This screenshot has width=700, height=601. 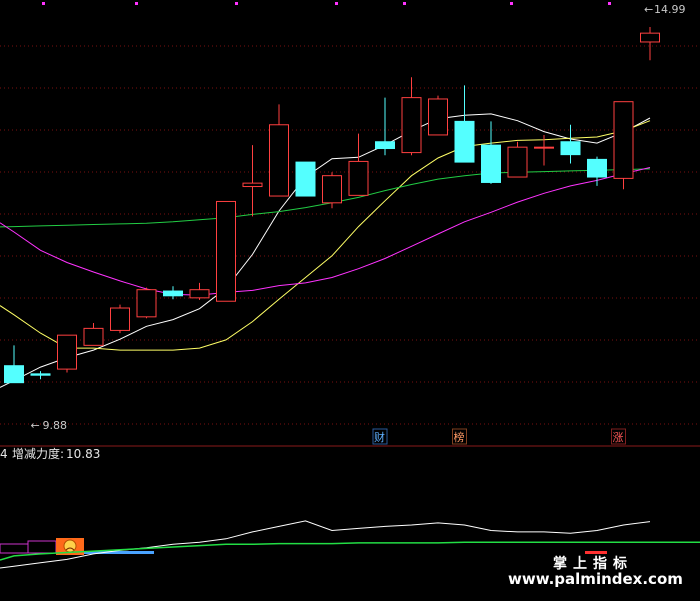 What do you see at coordinates (326, 3) in the screenshot?
I see `top-markers` at bounding box center [326, 3].